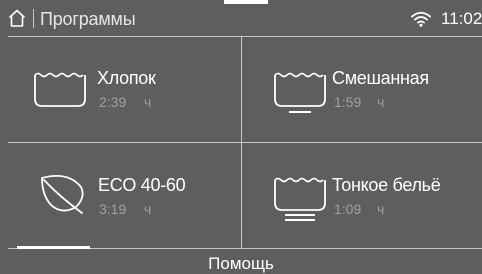 This screenshot has height=274, width=482. I want to click on pull-down-handle, so click(246, 2).